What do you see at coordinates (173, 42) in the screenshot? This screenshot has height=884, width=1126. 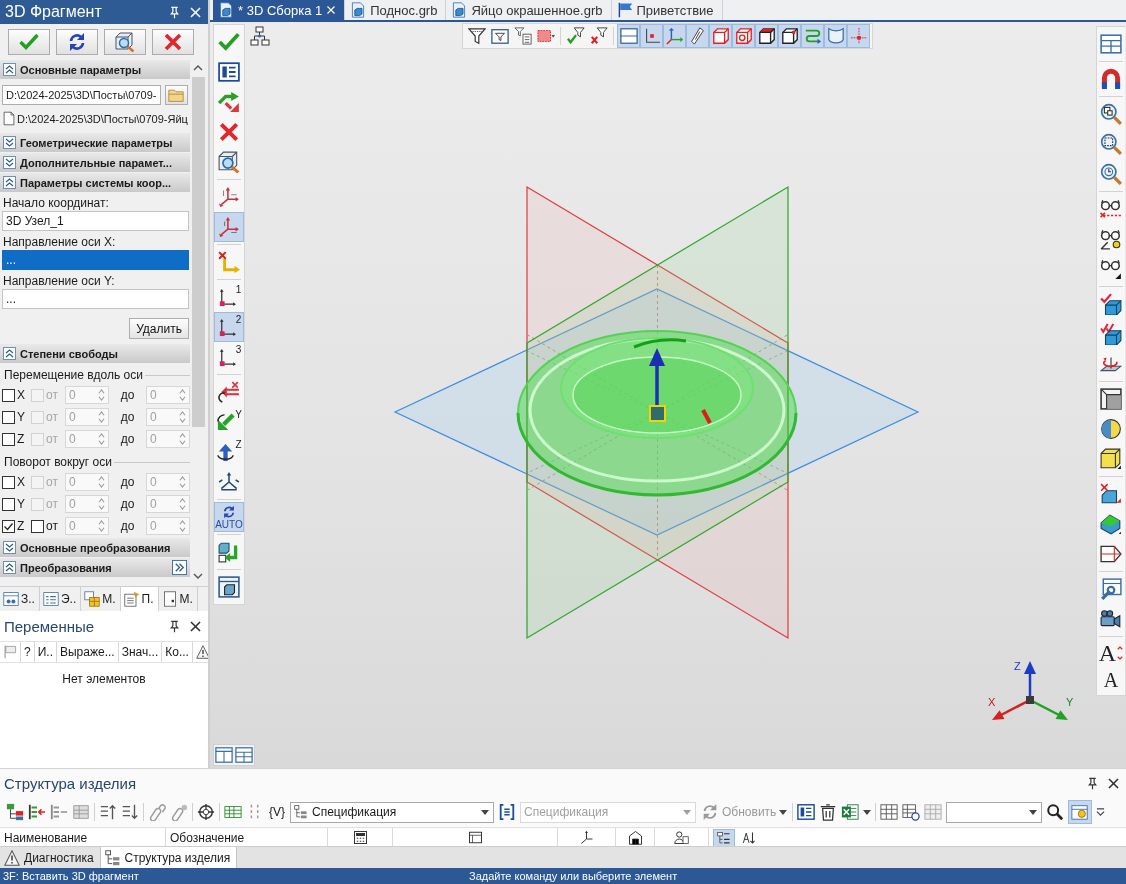 I see `cancel-button` at bounding box center [173, 42].